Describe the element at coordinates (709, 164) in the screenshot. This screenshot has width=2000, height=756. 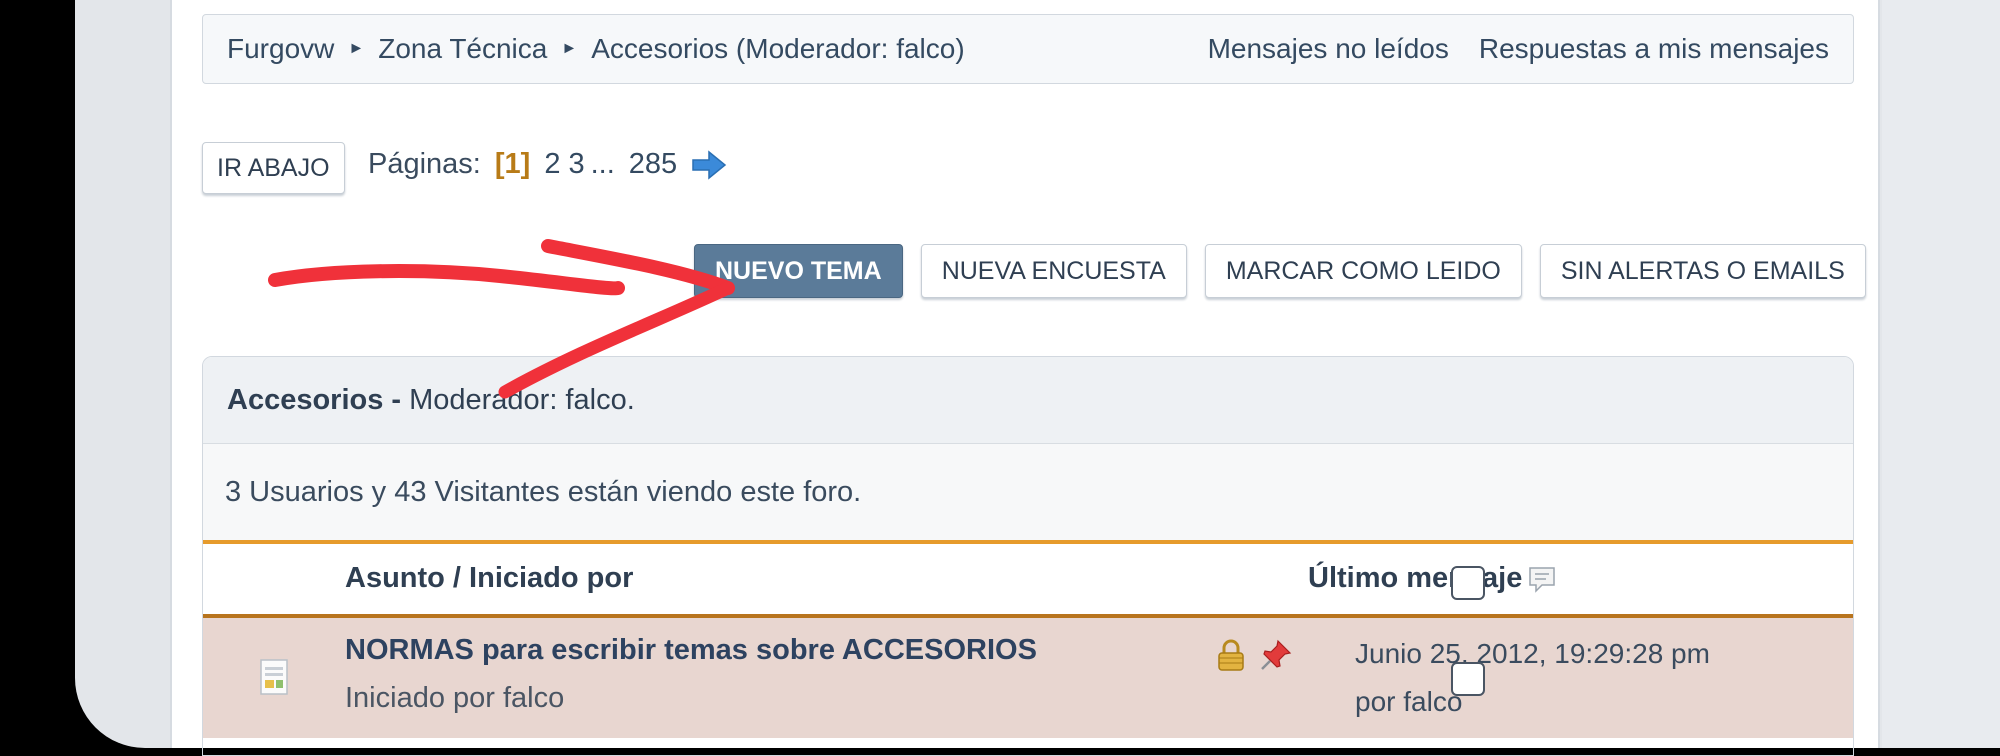
I see `next-page-arrow-icon` at that location.